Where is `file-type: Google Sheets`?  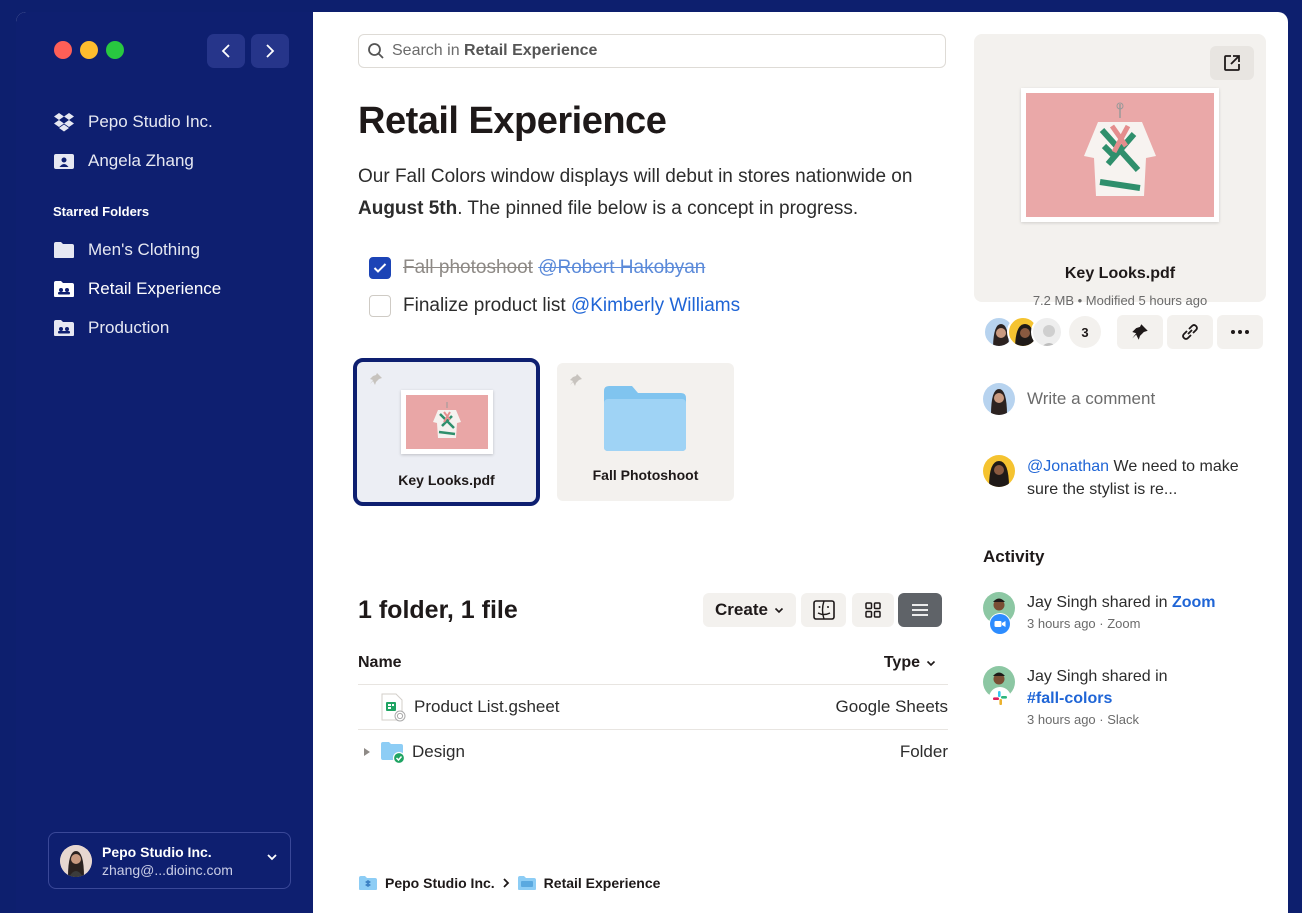
file-type: Google Sheets is located at coordinates (891, 706).